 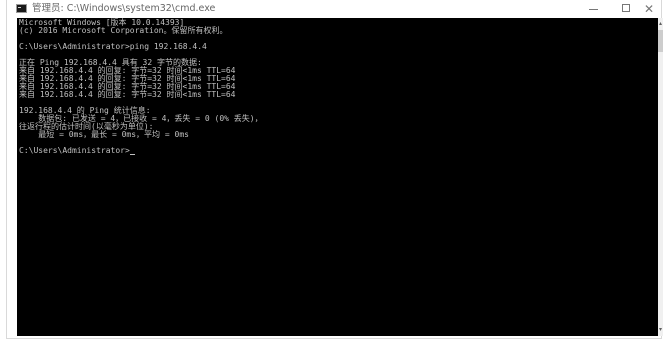 I want to click on title-bar: 管理员: C:\Windows\system32\cmd.exe ✕, so click(x=334, y=9).